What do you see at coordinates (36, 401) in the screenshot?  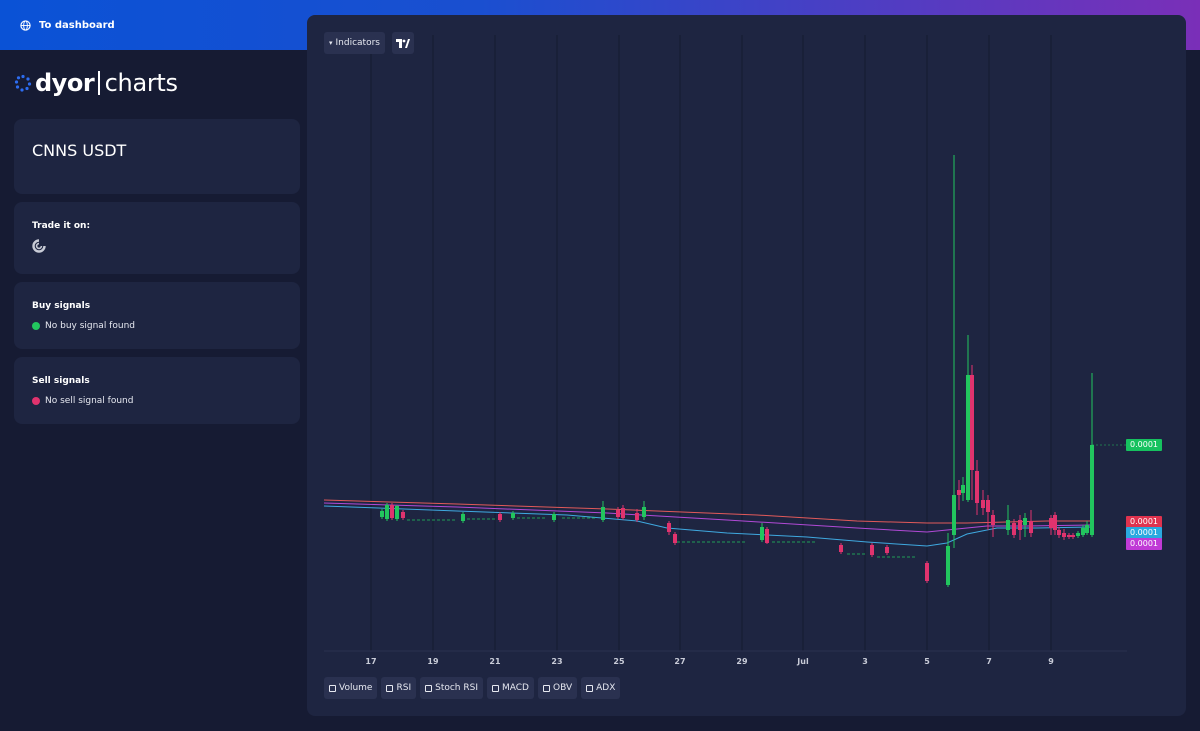 I see `sell-status-dot-icon` at bounding box center [36, 401].